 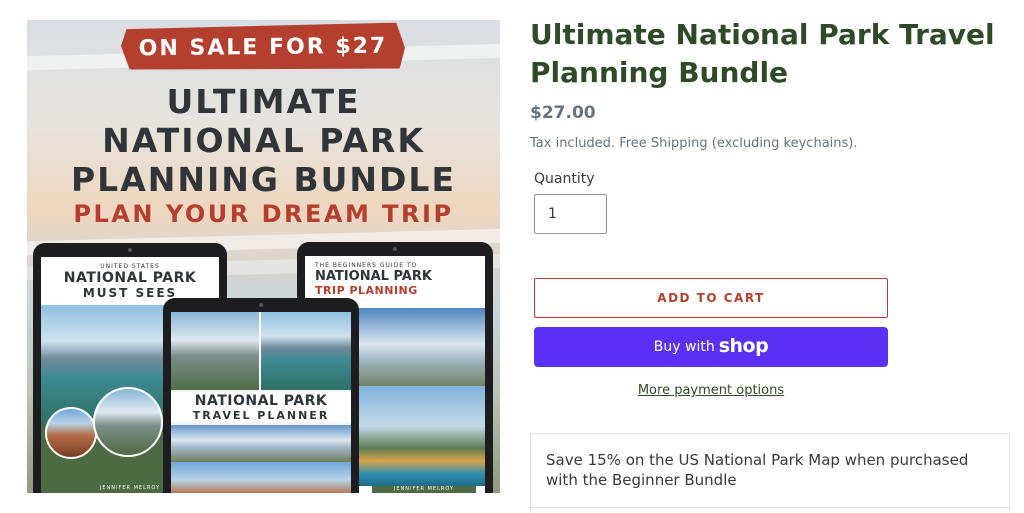 What do you see at coordinates (564, 179) in the screenshot?
I see `quantity-label: Quantity` at bounding box center [564, 179].